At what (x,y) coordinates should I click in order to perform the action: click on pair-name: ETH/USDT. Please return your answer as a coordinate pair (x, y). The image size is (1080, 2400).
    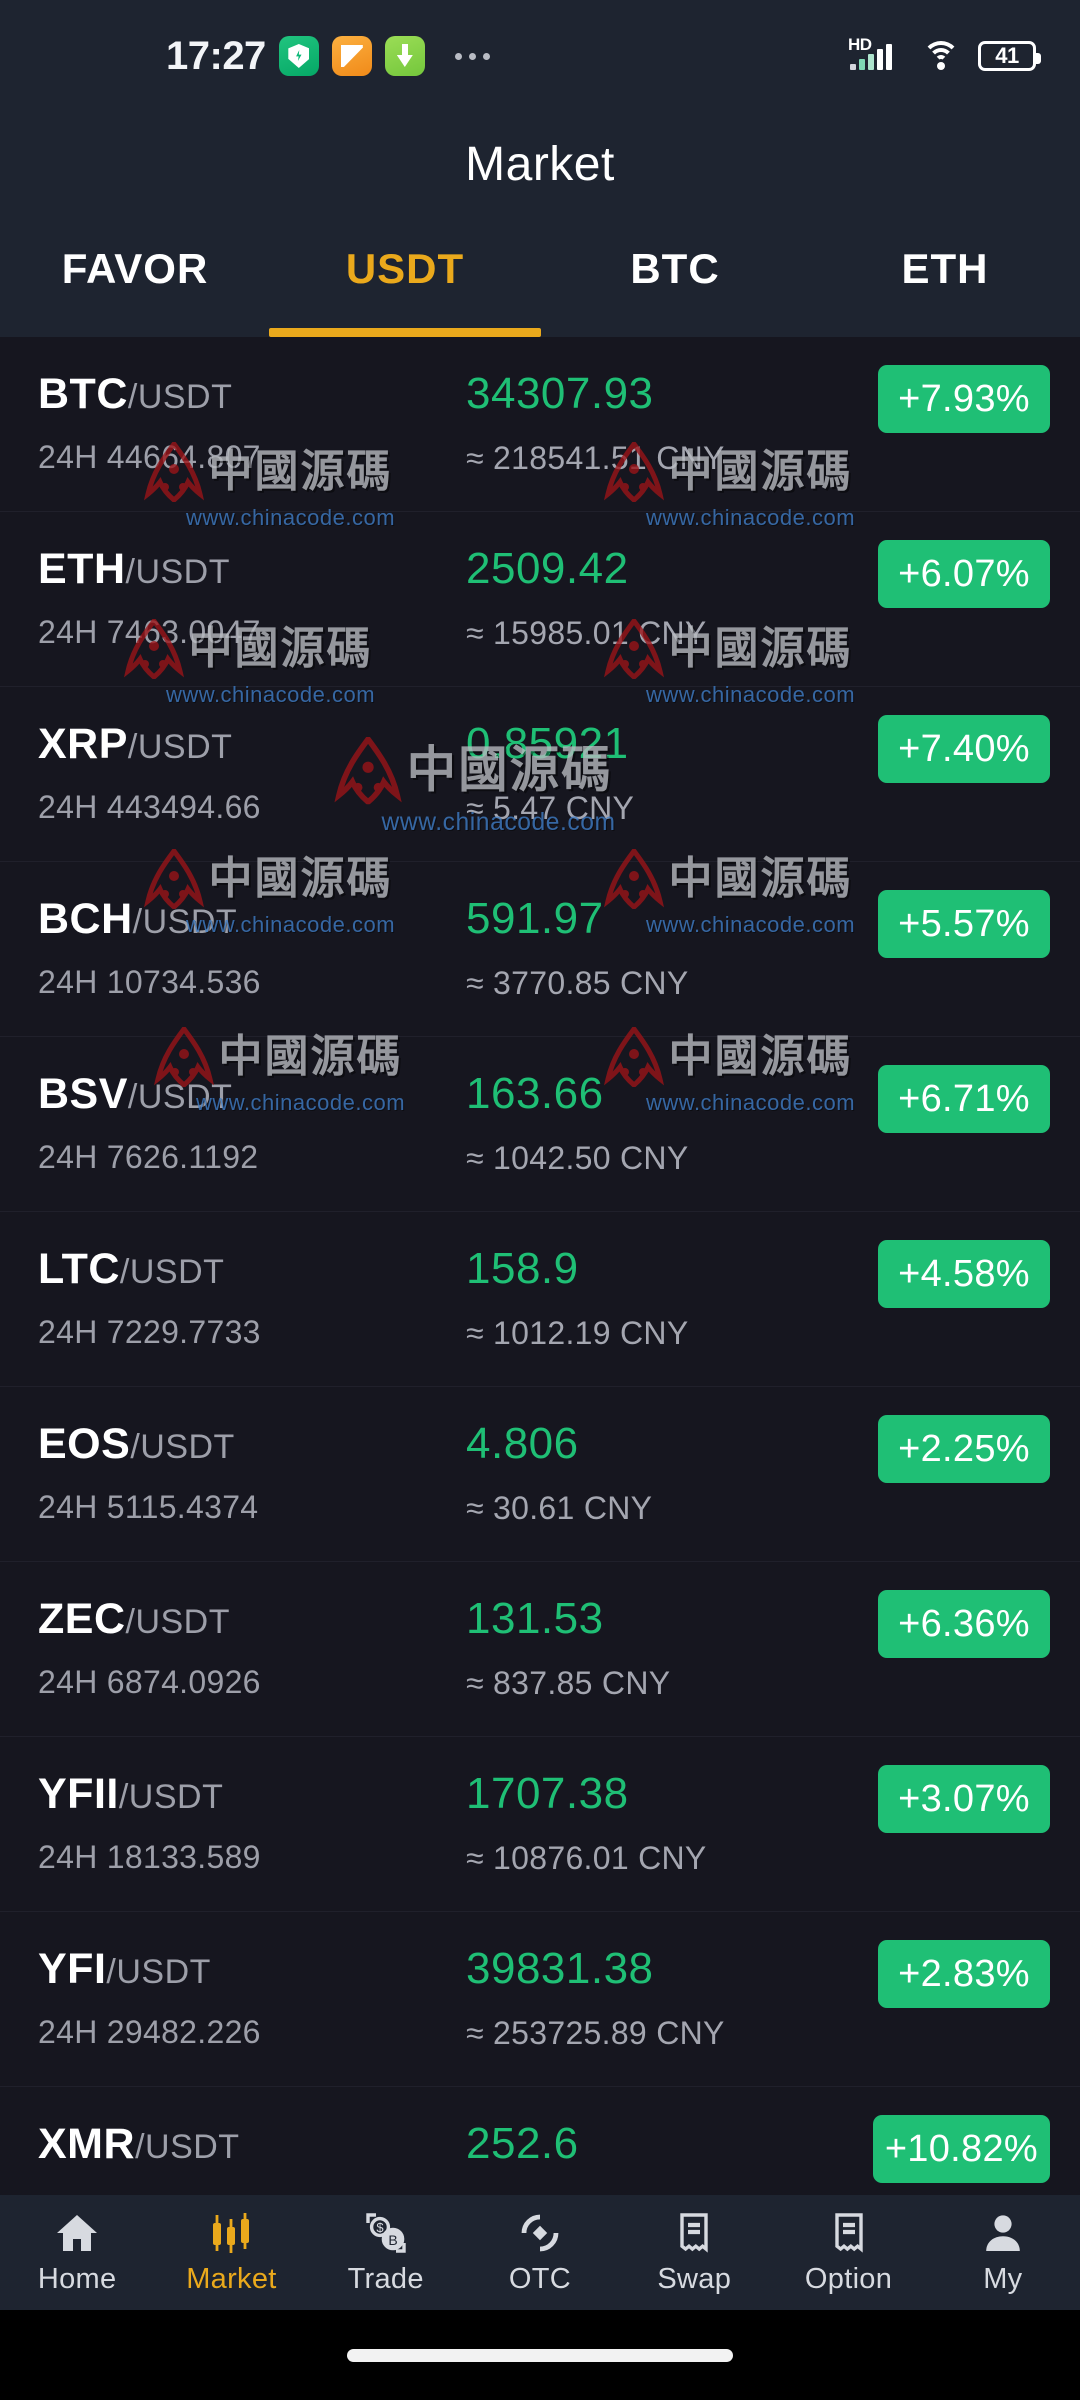
    Looking at the image, I should click on (134, 569).